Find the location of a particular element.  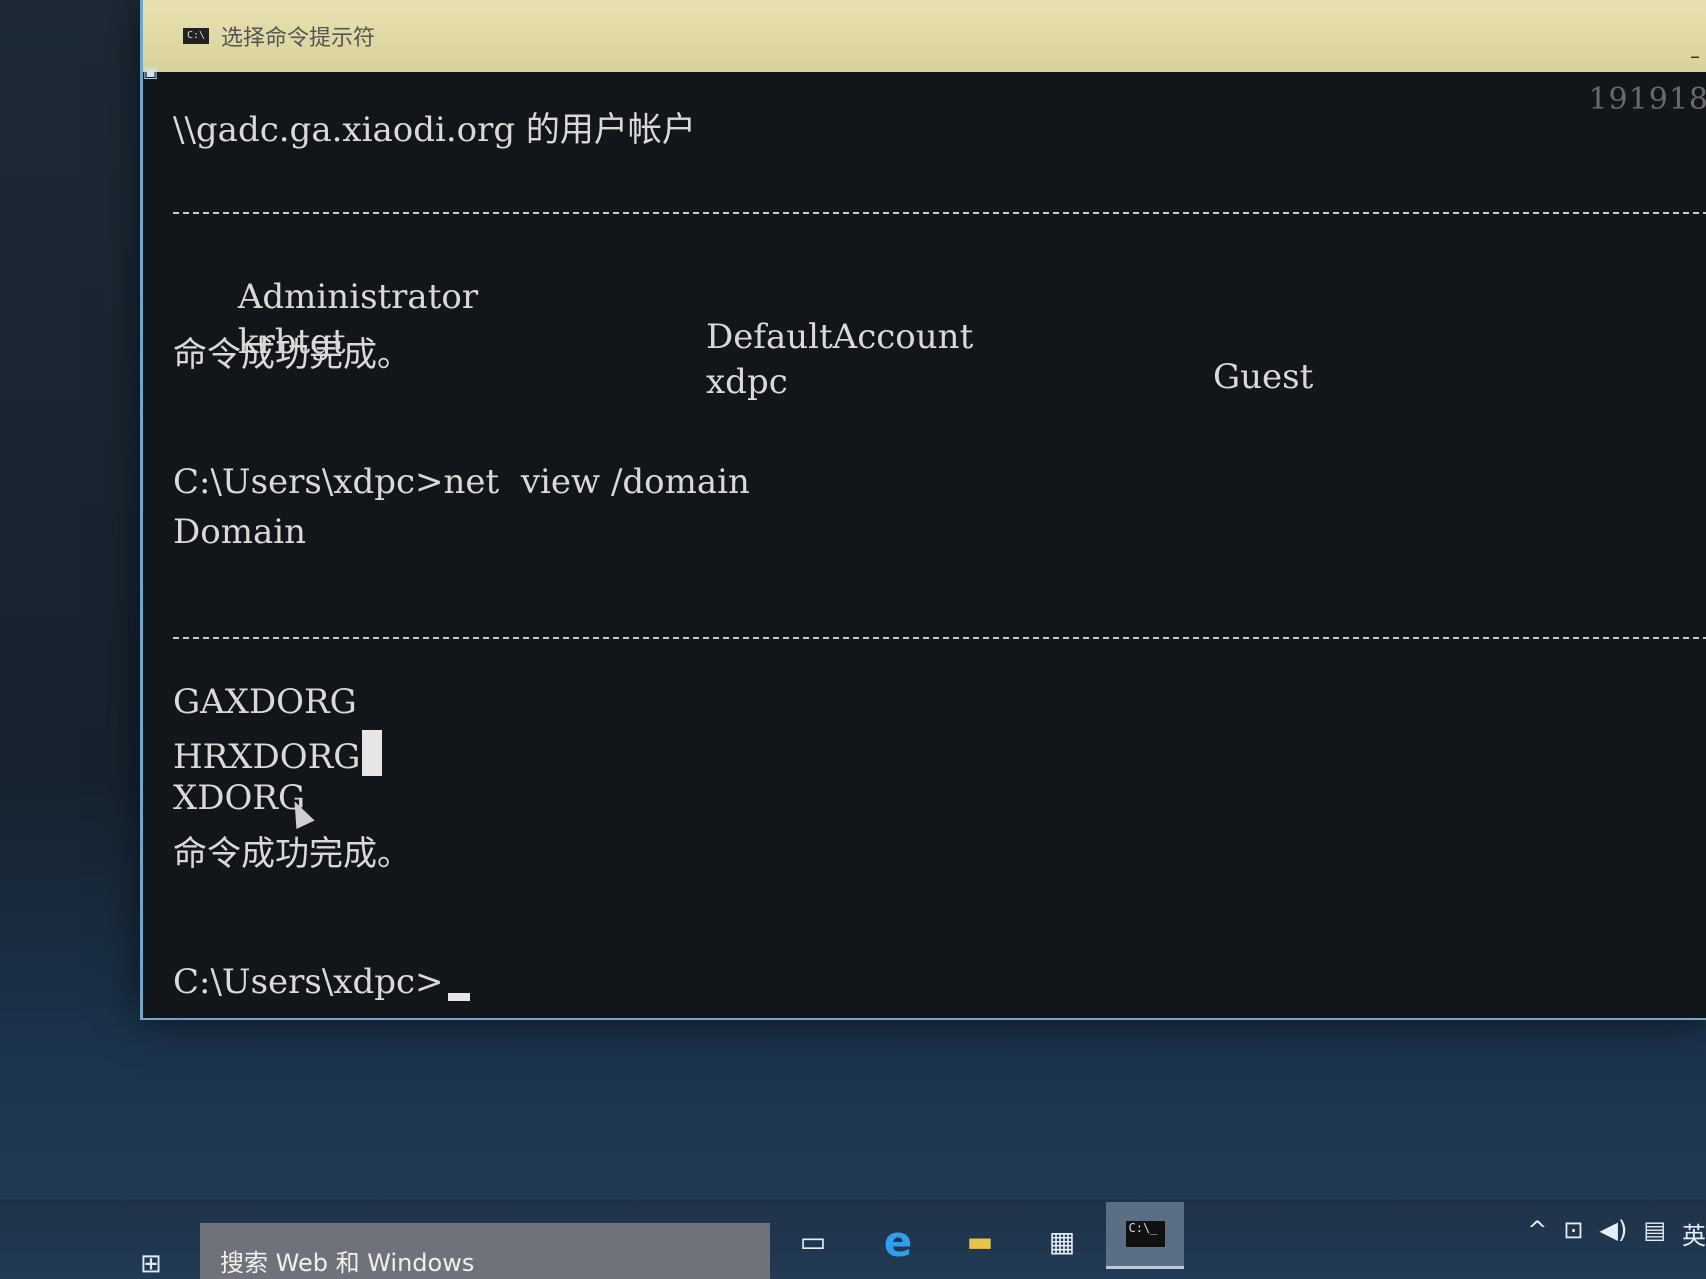

prompt-text: C:\Users\xdpc> is located at coordinates (308, 982).